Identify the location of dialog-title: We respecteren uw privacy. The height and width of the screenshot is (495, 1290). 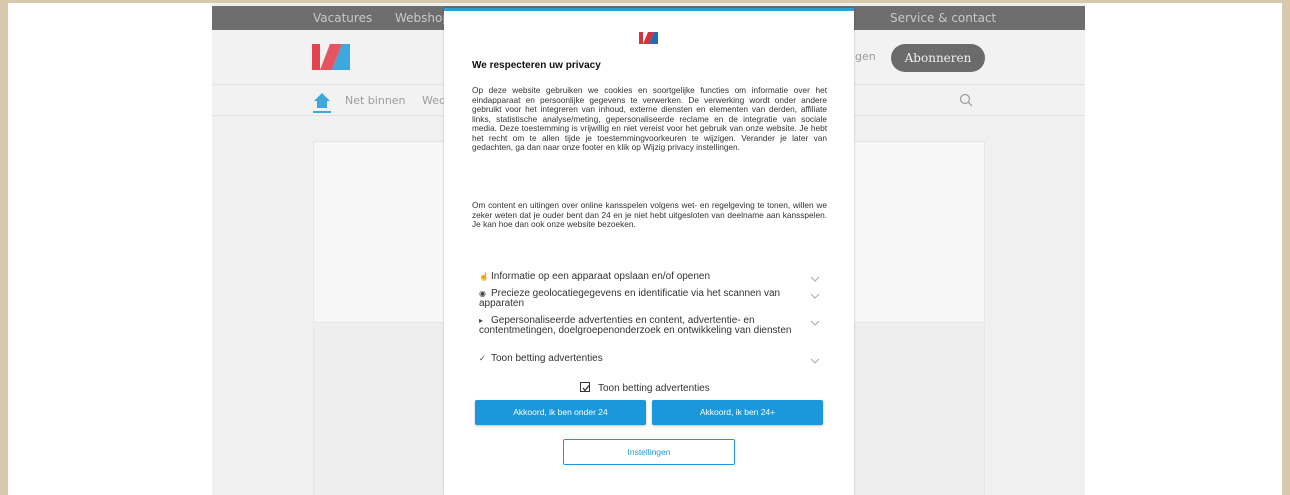
(536, 65).